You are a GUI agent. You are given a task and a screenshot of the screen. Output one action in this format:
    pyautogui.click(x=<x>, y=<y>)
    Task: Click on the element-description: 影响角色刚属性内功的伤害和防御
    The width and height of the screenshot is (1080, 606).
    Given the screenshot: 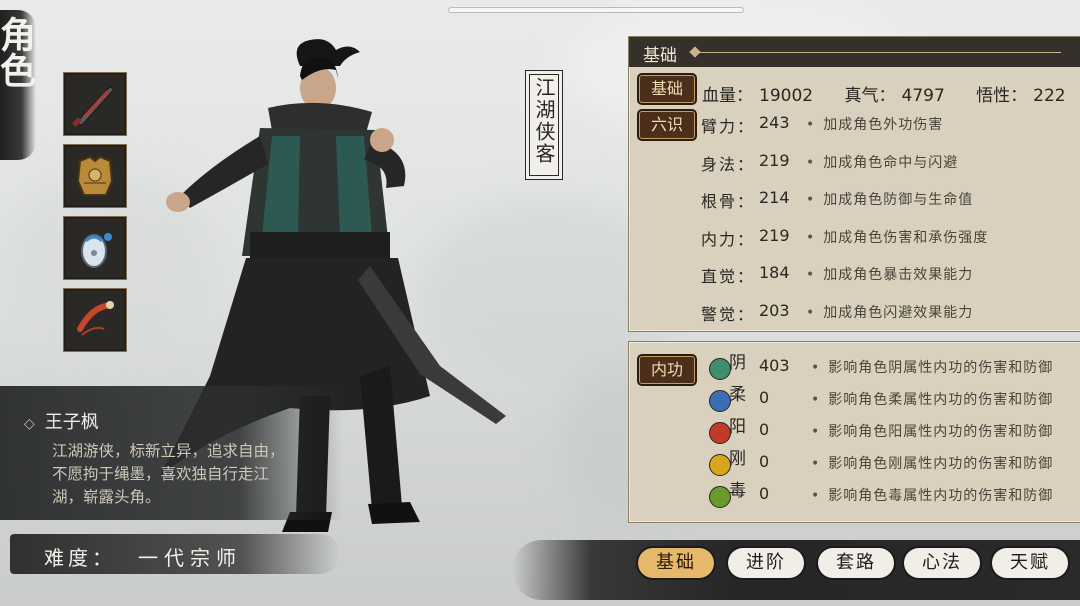 What is the action you would take?
    pyautogui.click(x=932, y=463)
    